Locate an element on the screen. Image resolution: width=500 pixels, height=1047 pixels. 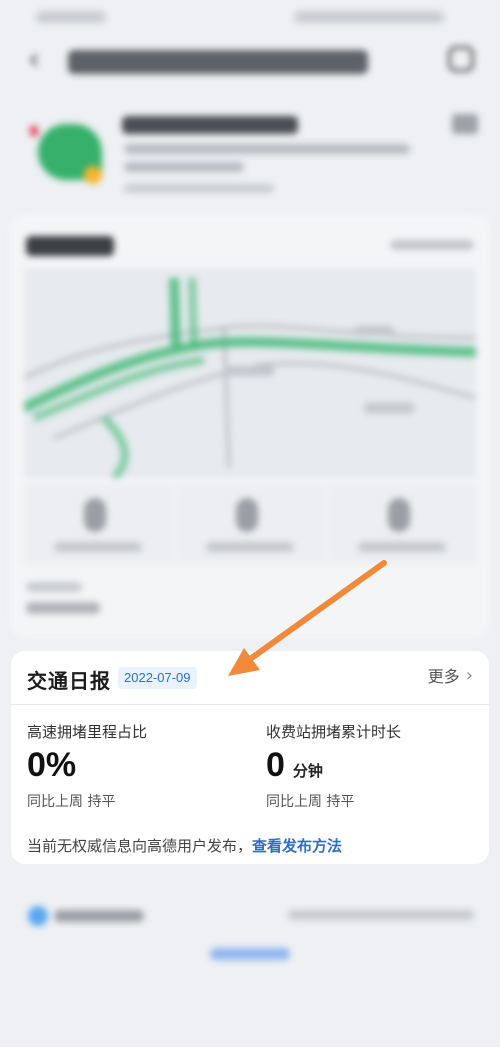
organization-profile is located at coordinates (250, 154).